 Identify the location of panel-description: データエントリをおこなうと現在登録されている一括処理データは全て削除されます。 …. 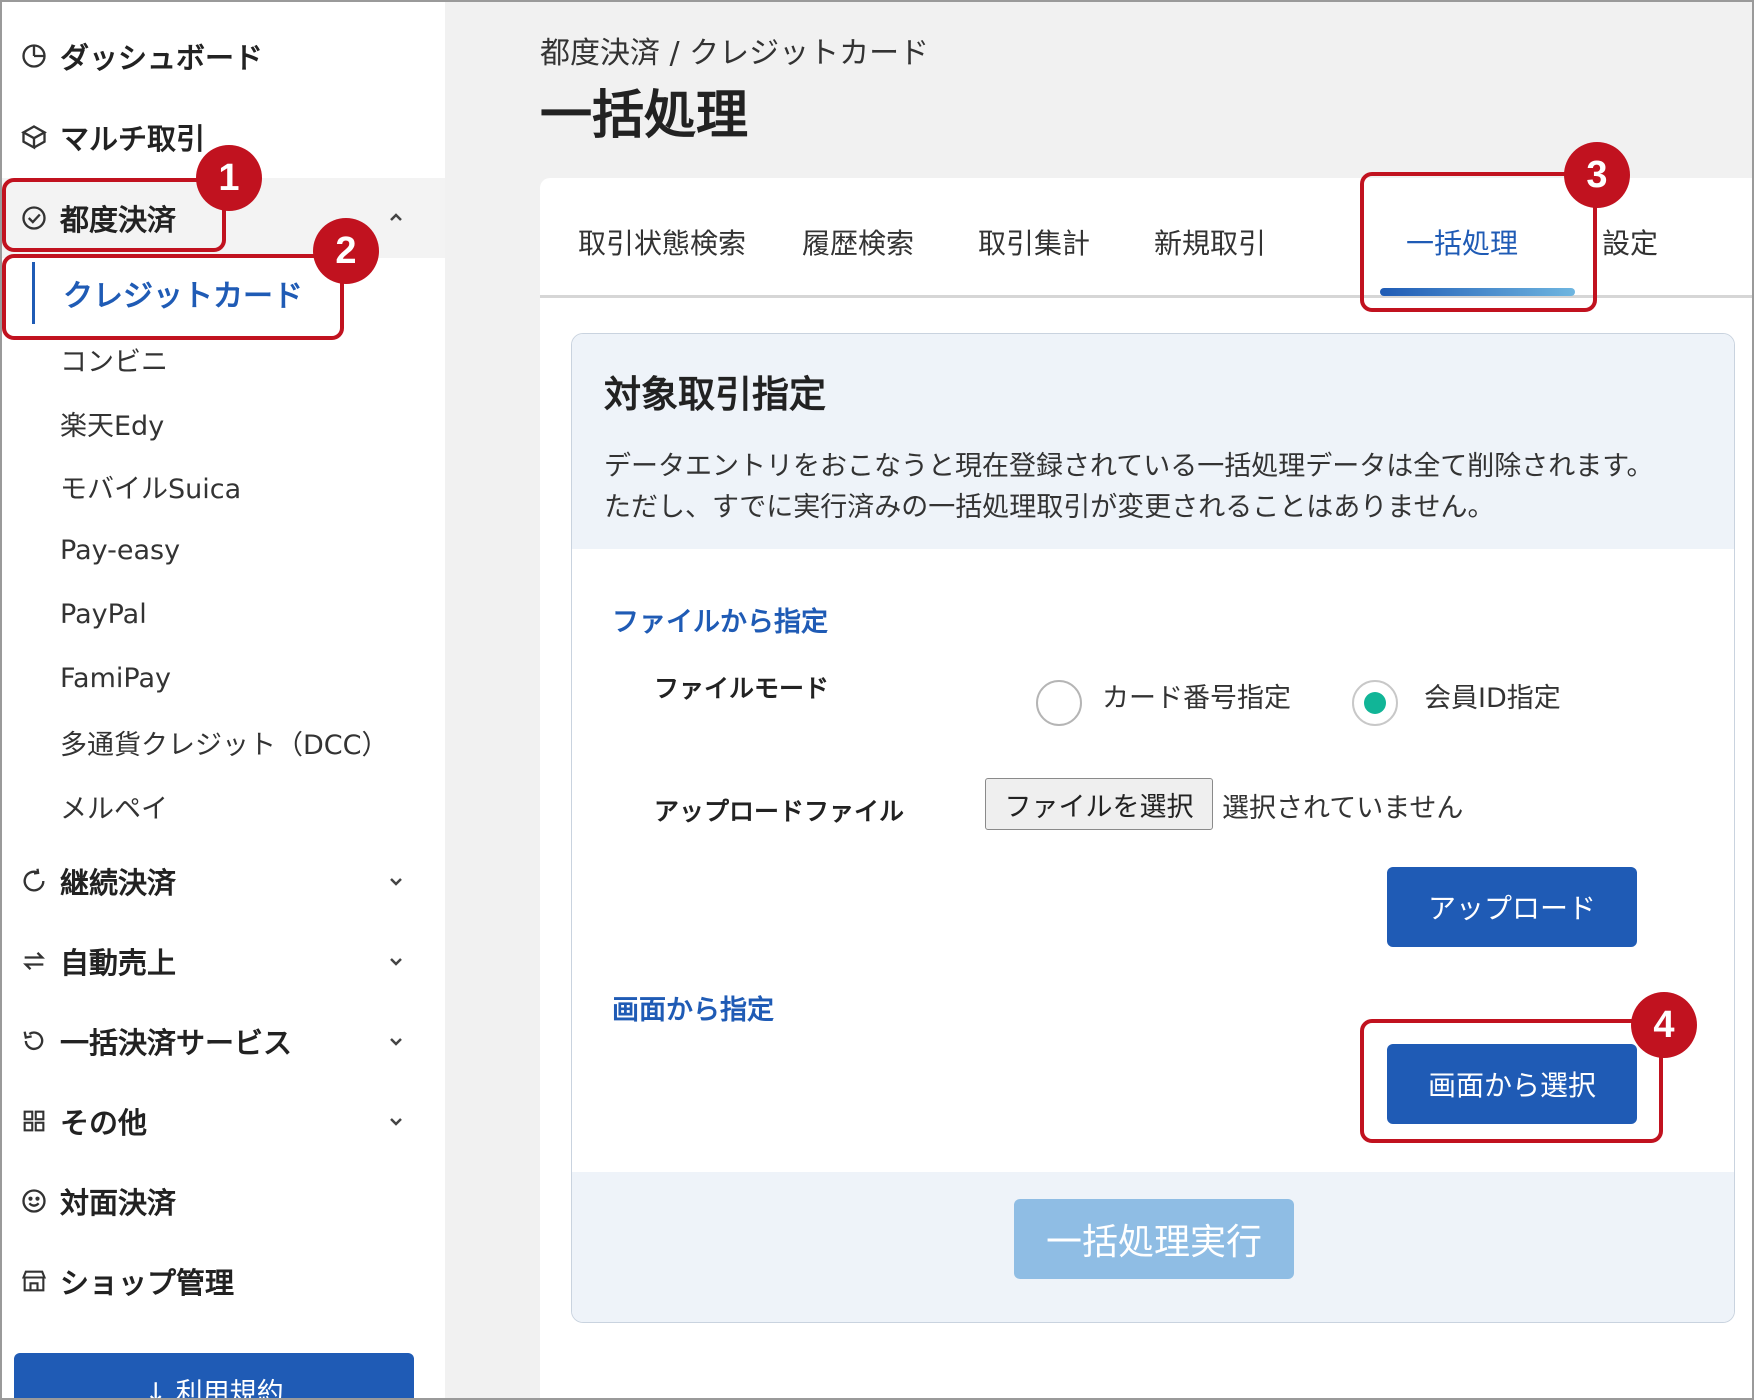
(1164, 487).